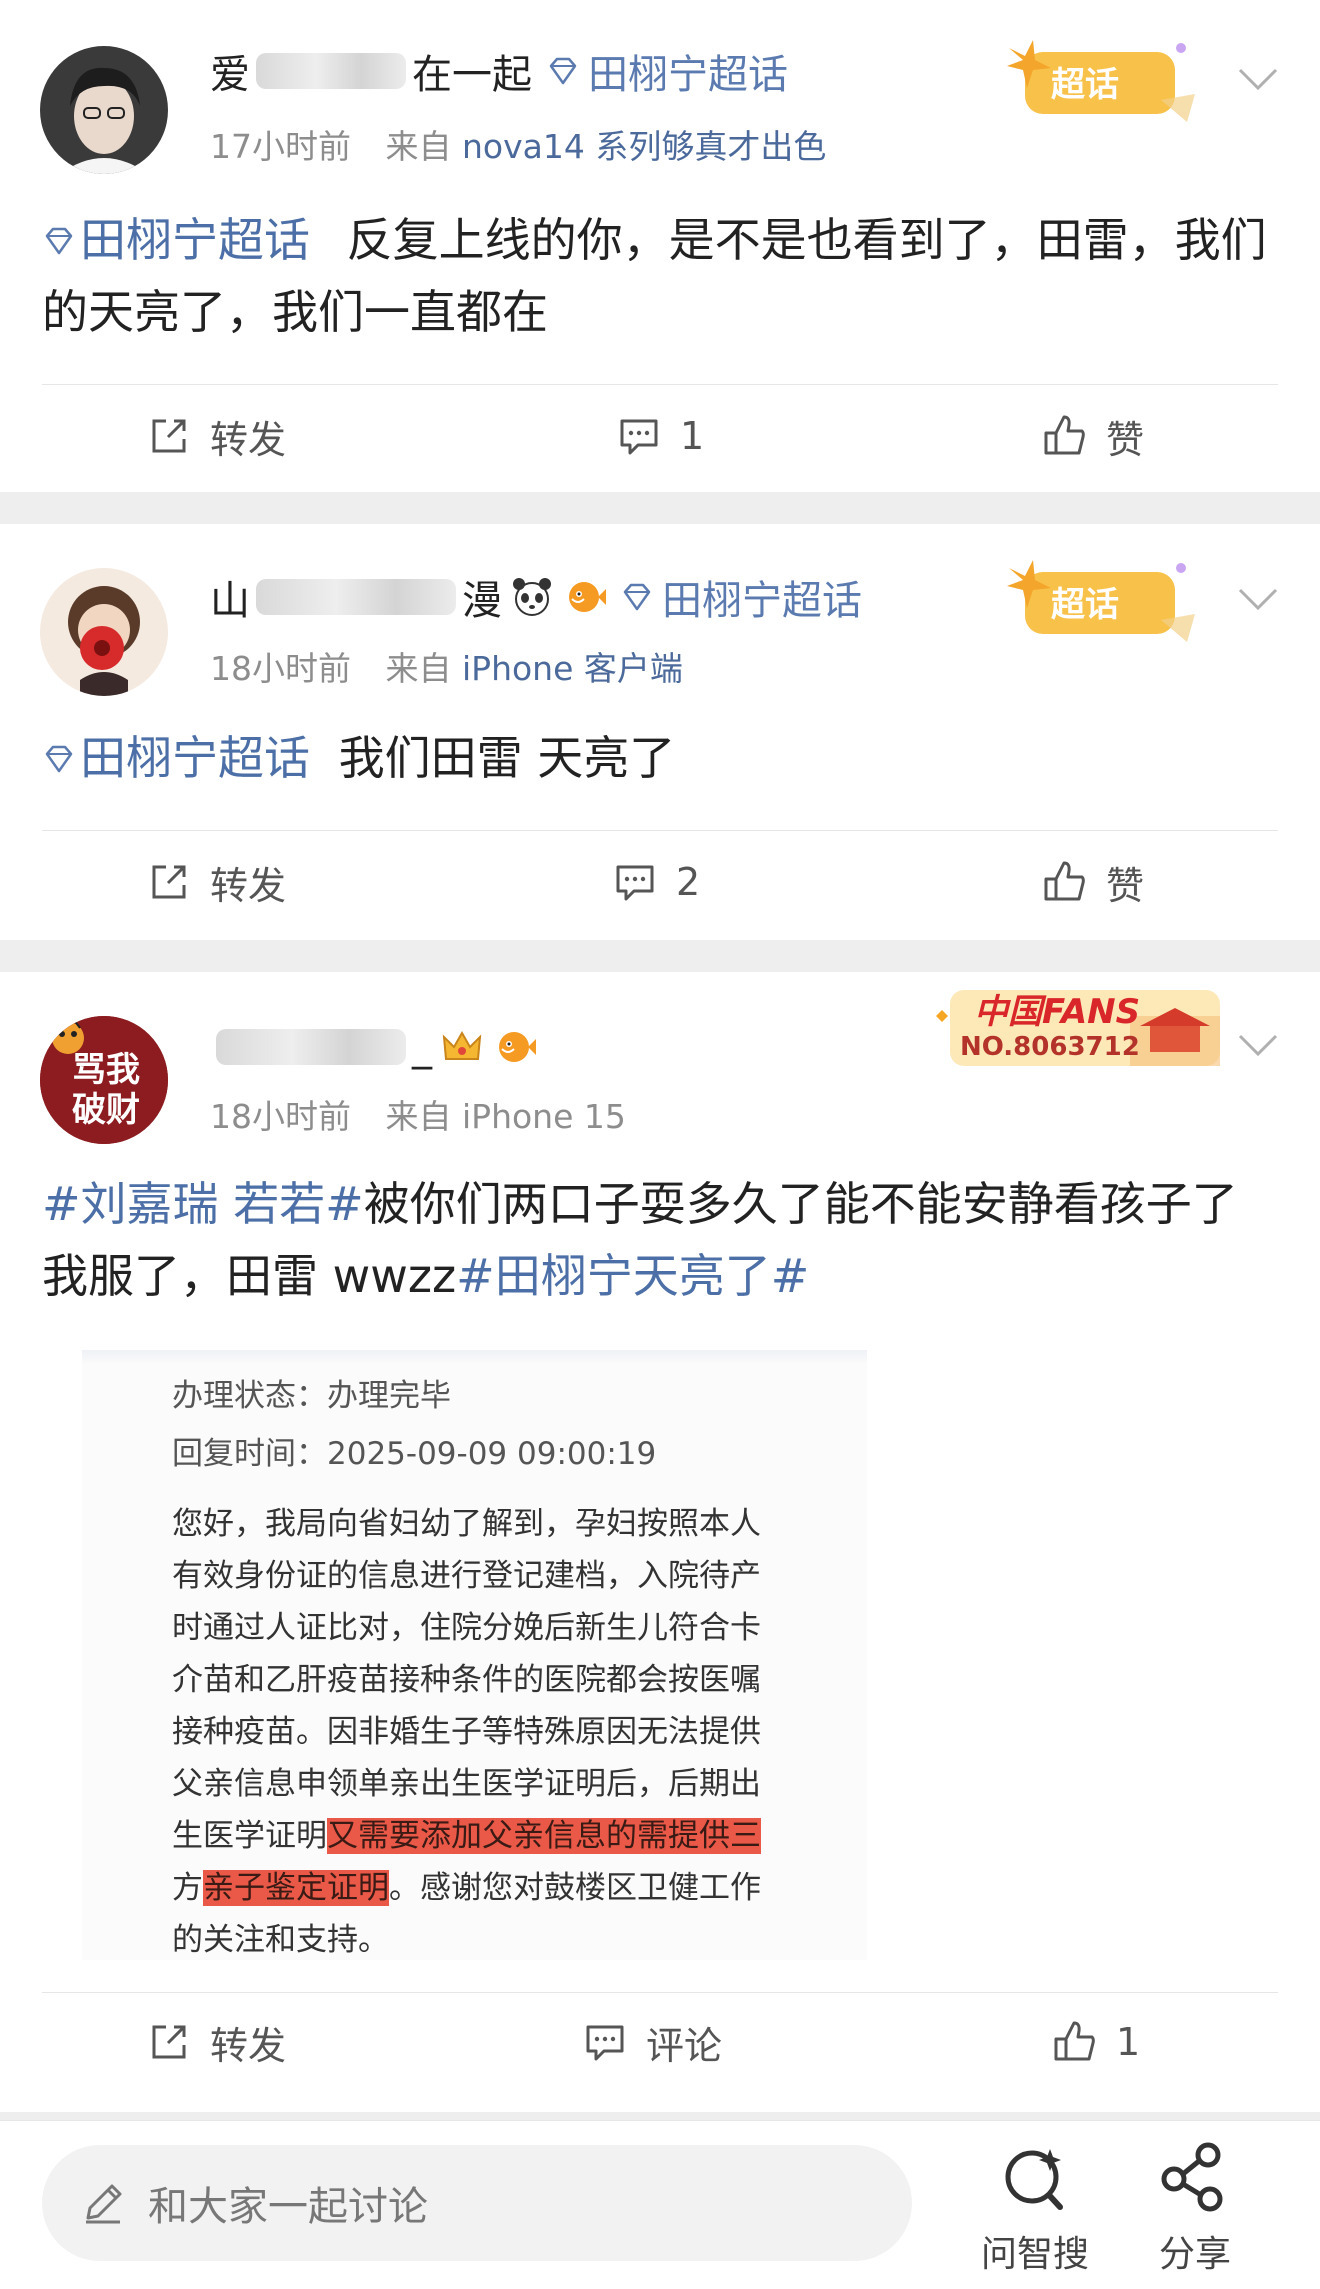  Describe the element at coordinates (466, 1784) in the screenshot. I see `image-text-line: 父亲信息申领单亲出生医学证明后，后期出` at that location.